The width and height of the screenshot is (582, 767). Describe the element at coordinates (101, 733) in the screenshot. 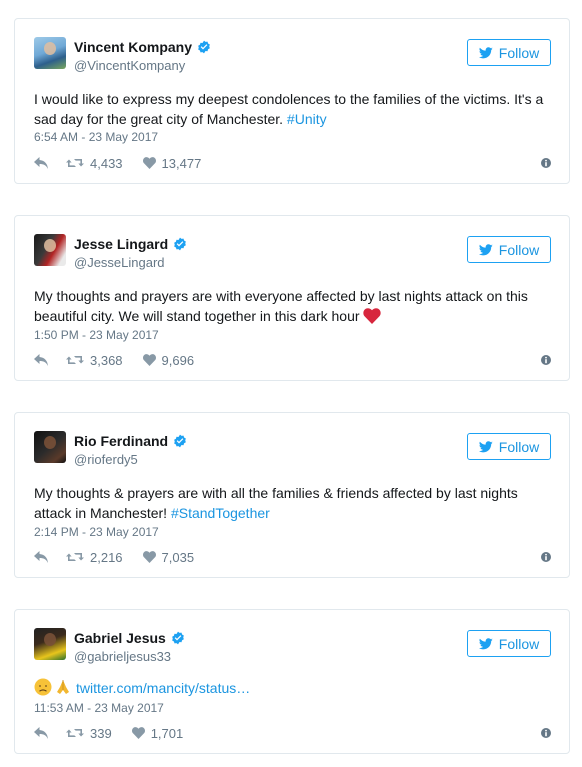

I see `retweet-count: 339` at that location.